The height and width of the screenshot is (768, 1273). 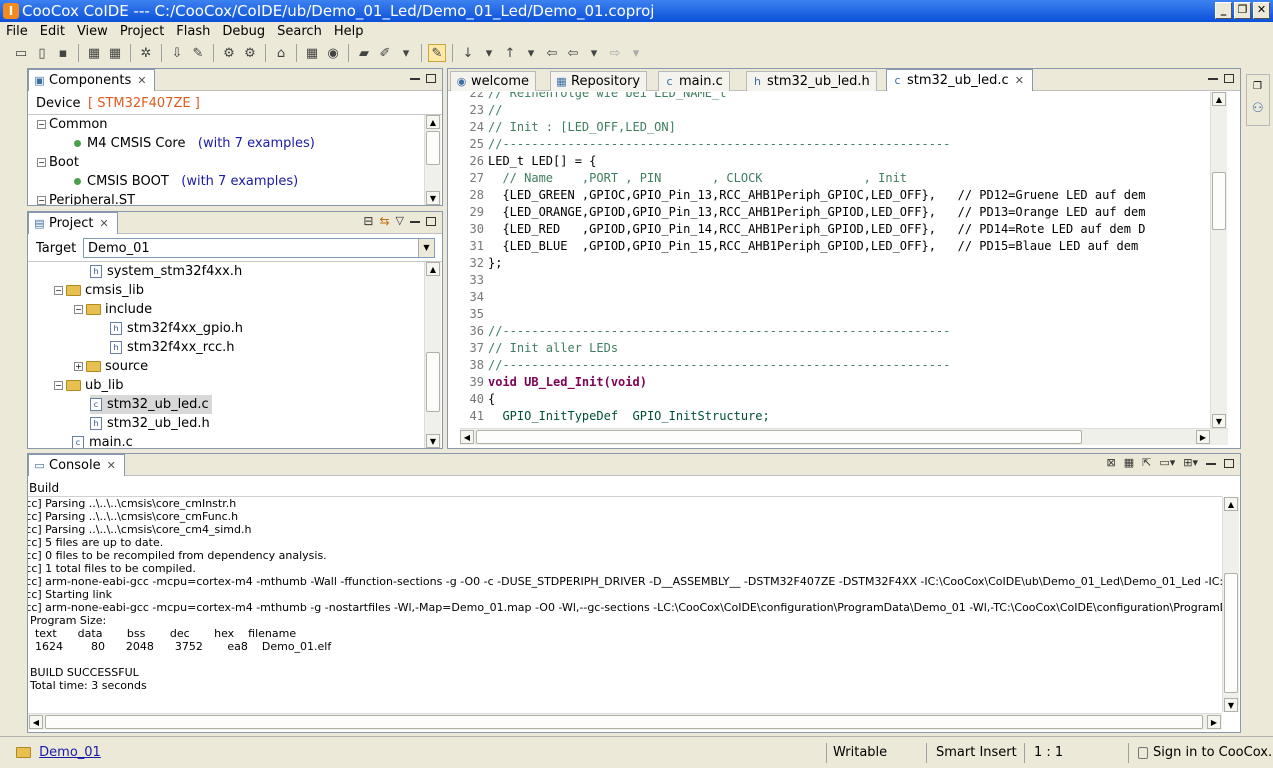 I want to click on menu-file: File, so click(x=17, y=31).